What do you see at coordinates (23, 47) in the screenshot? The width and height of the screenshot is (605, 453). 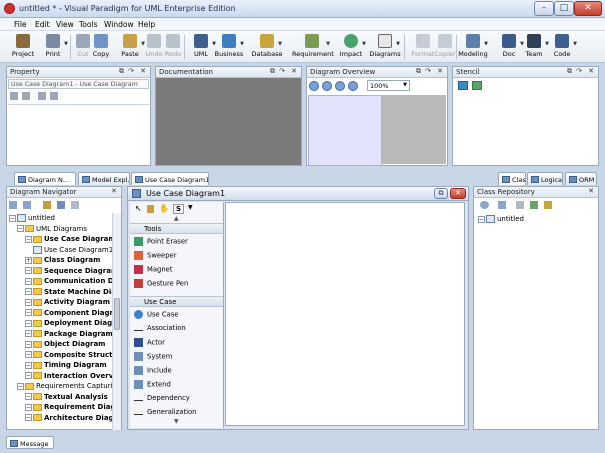 I see `project-button: Project` at bounding box center [23, 47].